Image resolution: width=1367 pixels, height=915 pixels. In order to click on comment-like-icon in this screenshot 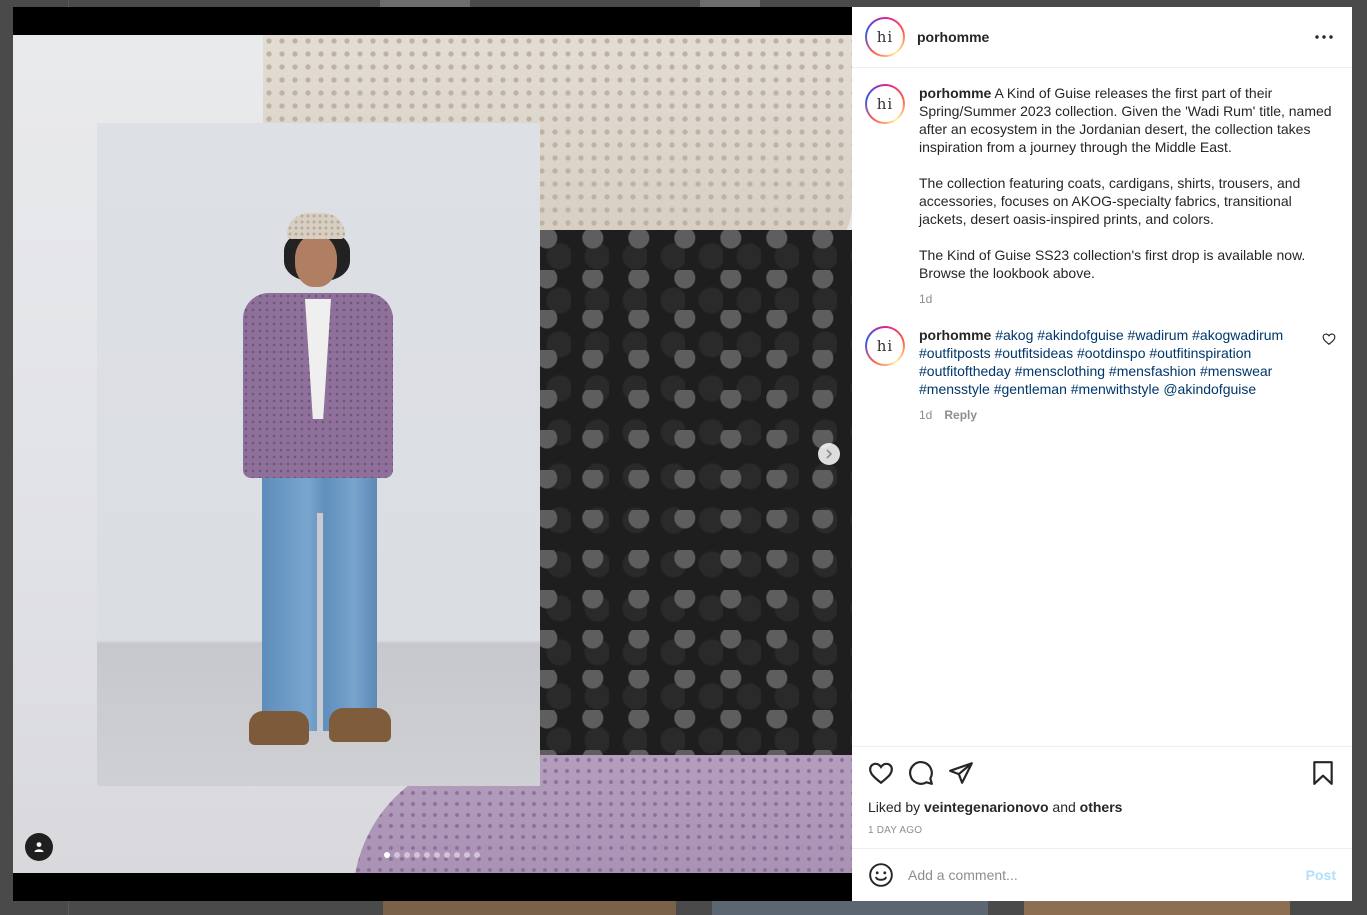, I will do `click(1329, 339)`.